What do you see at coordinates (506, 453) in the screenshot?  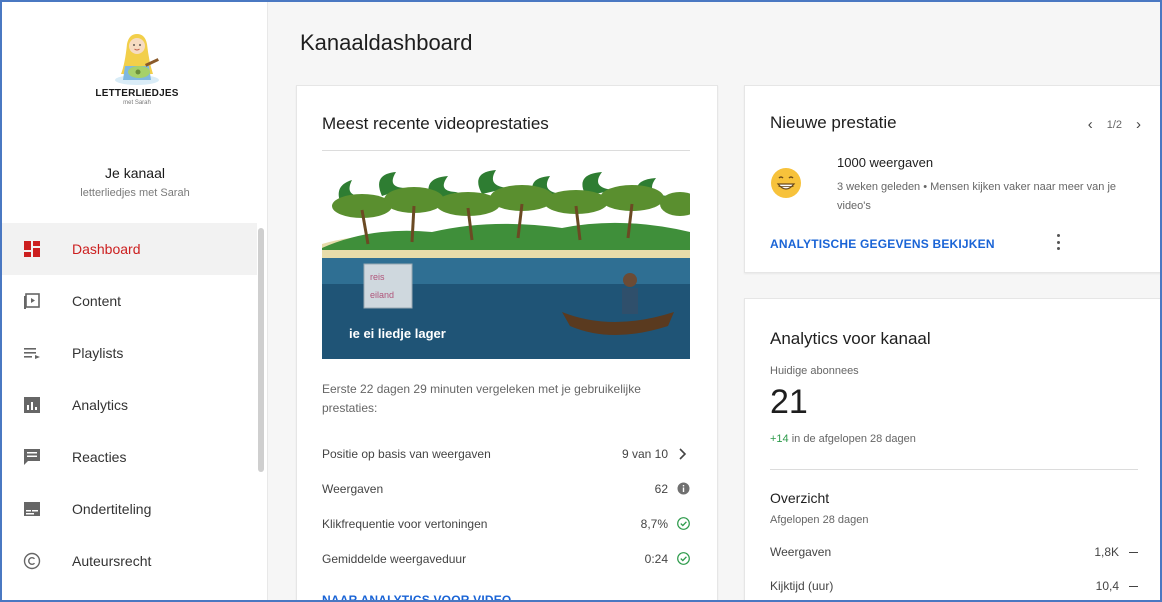 I see `metric-row: Positie op basis van weergaven 9 van 10` at bounding box center [506, 453].